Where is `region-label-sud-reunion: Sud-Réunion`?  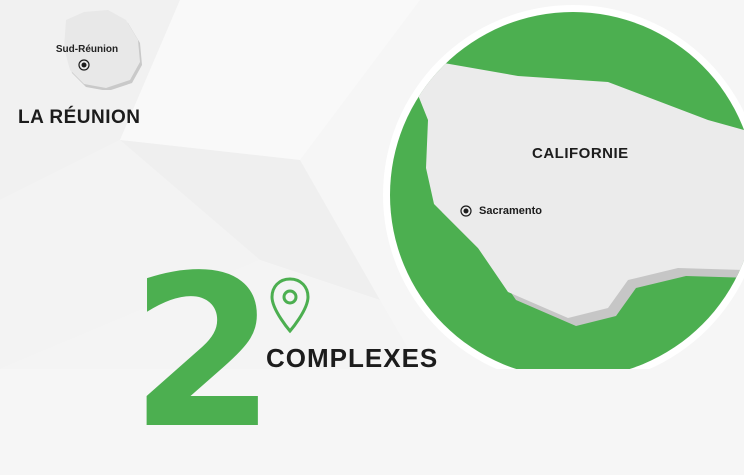
region-label-sud-reunion: Sud-Réunion is located at coordinates (87, 49).